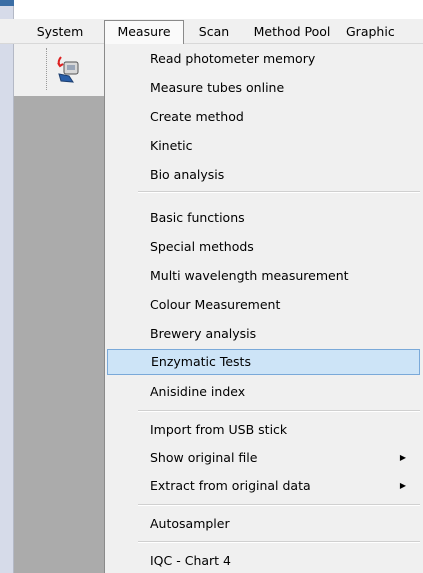 The image size is (423, 573). What do you see at coordinates (263, 458) in the screenshot?
I see `menu-item-show-original-file: Show original file ▶` at bounding box center [263, 458].